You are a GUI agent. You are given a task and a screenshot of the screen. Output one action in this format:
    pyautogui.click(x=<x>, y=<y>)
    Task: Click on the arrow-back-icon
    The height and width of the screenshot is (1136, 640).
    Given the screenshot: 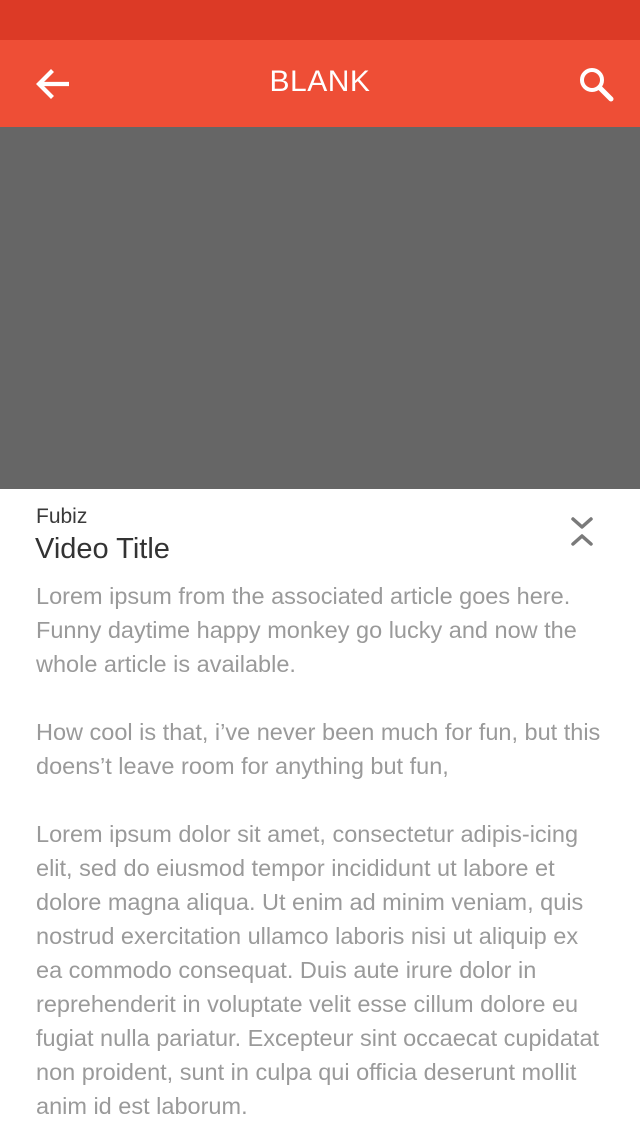 What is the action you would take?
    pyautogui.click(x=52, y=84)
    